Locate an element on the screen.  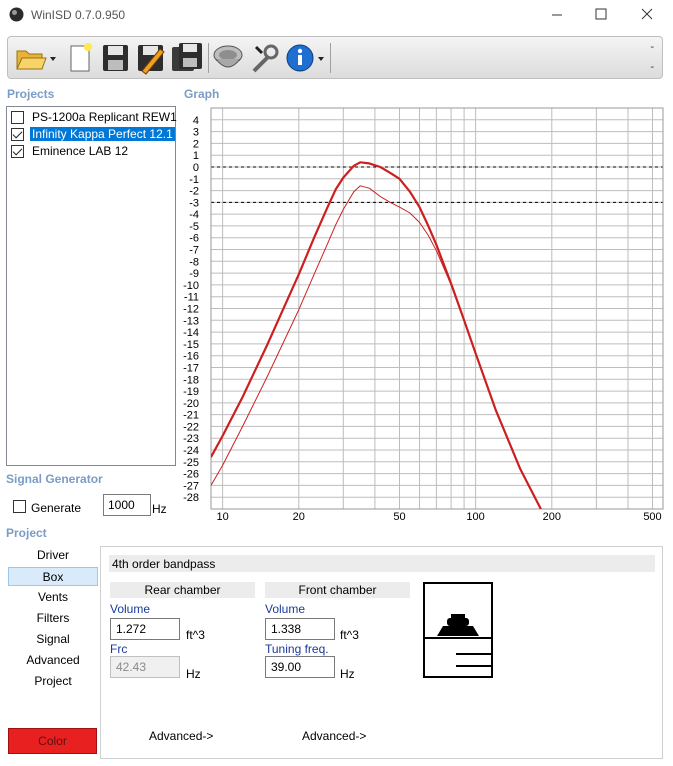
front-tuning-unit: Hz is located at coordinates (347, 674).